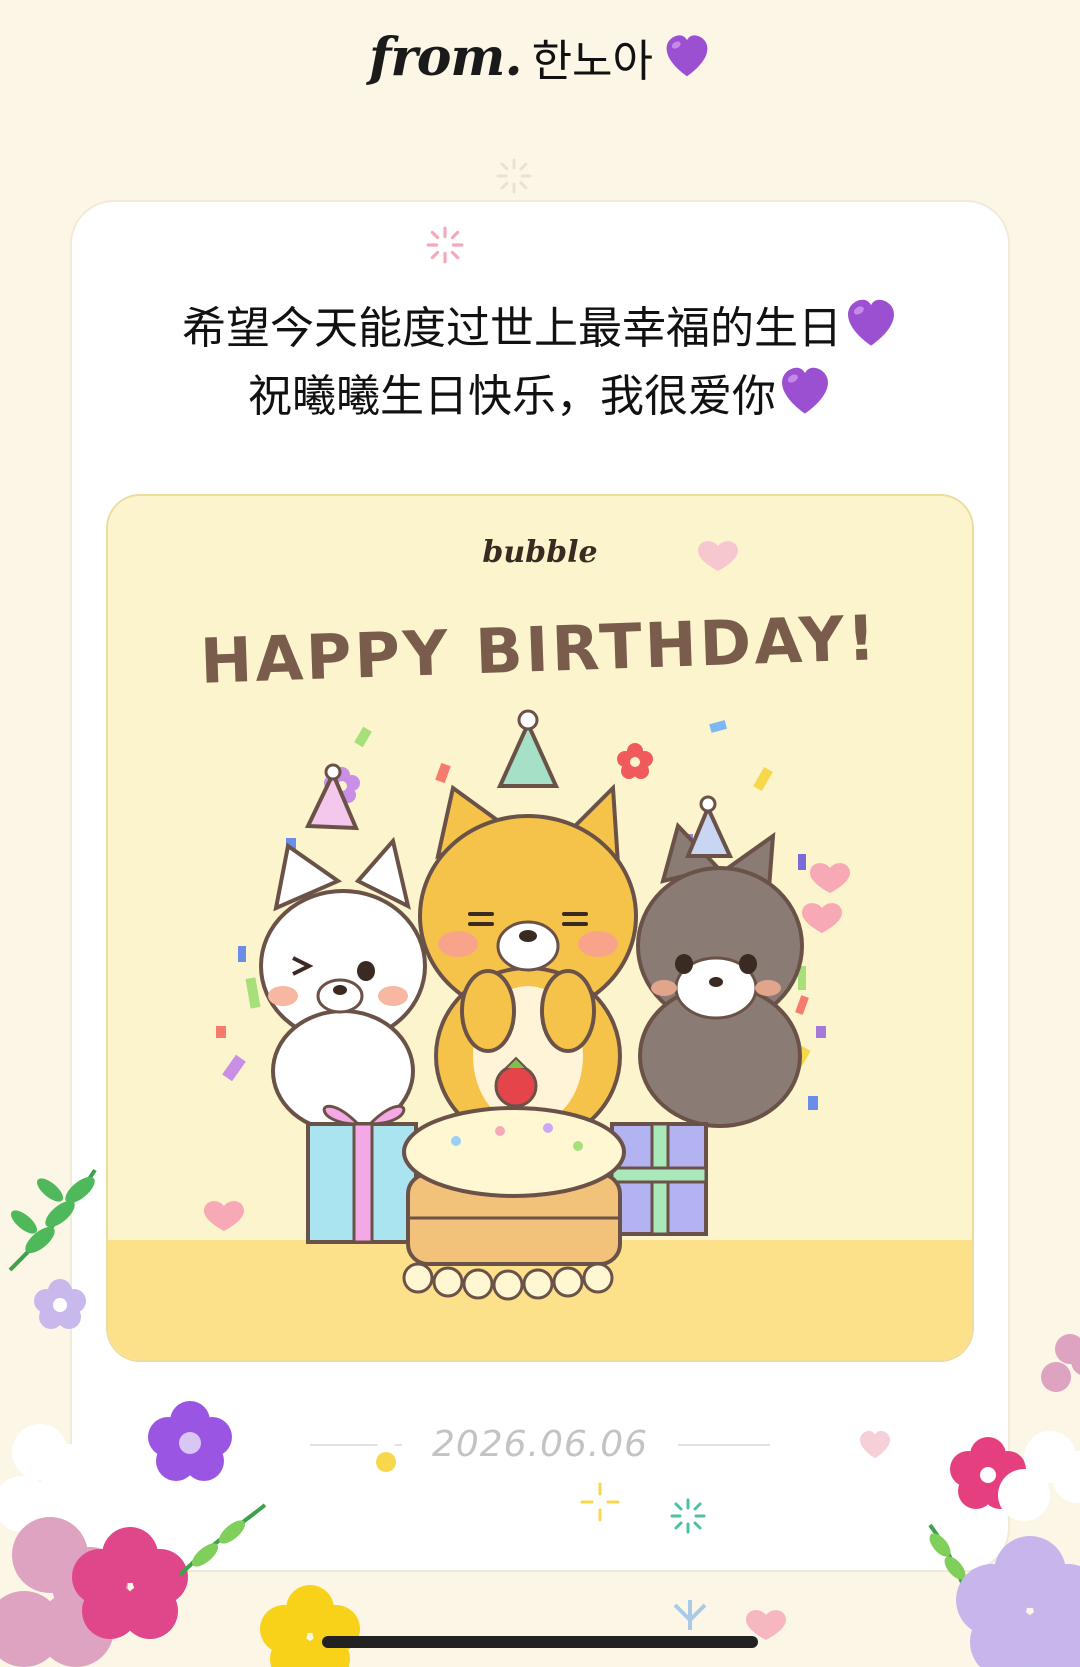 Image resolution: width=1080 pixels, height=1667 pixels. Describe the element at coordinates (540, 1642) in the screenshot. I see `home-indicator` at that location.